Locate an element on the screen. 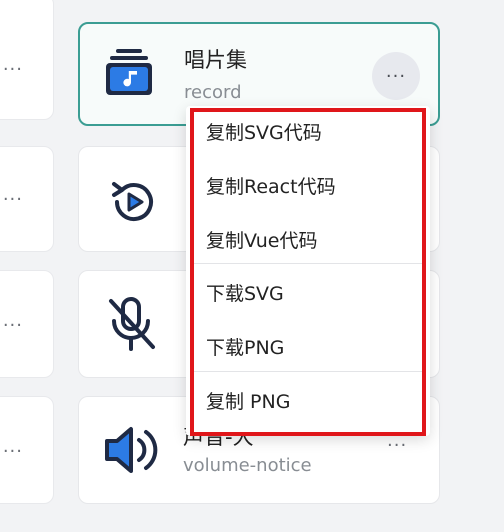  left-card-1: ··· is located at coordinates (27, 60).